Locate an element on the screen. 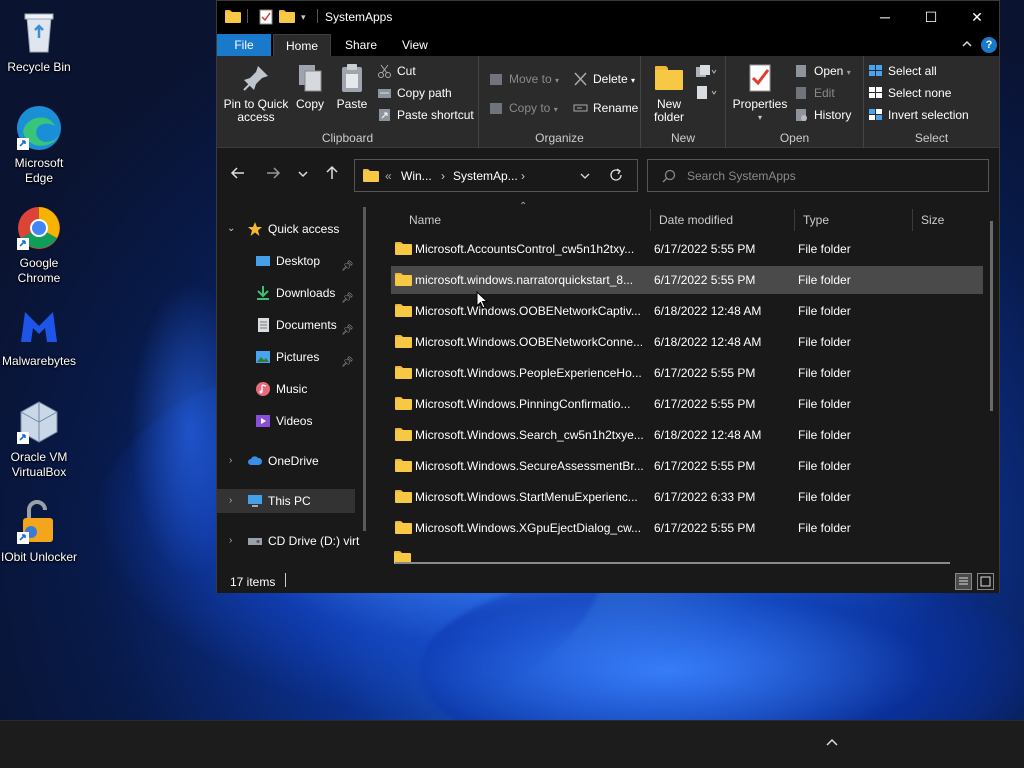 The width and height of the screenshot is (1024, 768). move-to-button: Move to ▾ is located at coordinates (524, 79).